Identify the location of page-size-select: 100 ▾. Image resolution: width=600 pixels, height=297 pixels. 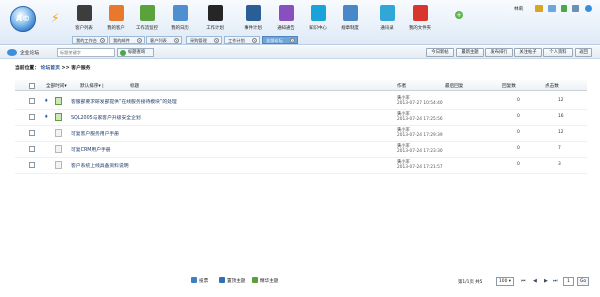
(505, 281).